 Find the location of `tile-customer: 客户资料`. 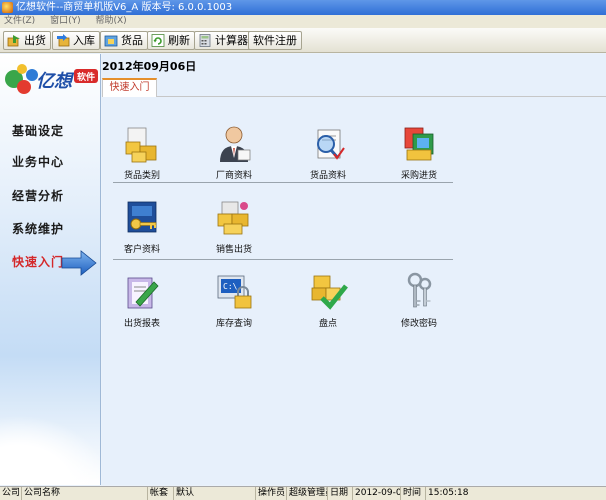

tile-customer: 客户资料 is located at coordinates (142, 226).